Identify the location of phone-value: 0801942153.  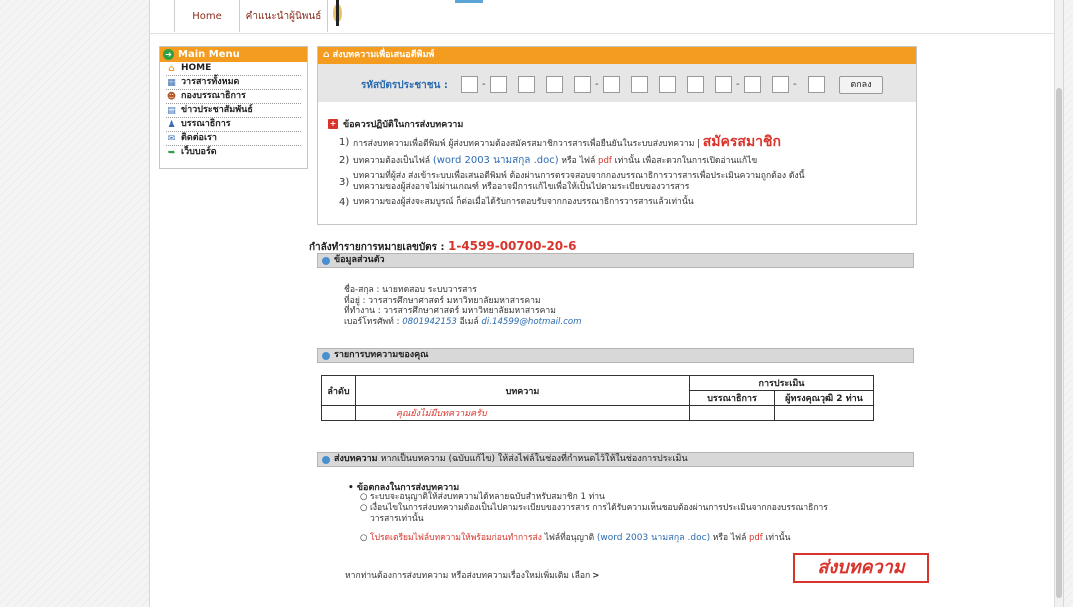
(429, 321).